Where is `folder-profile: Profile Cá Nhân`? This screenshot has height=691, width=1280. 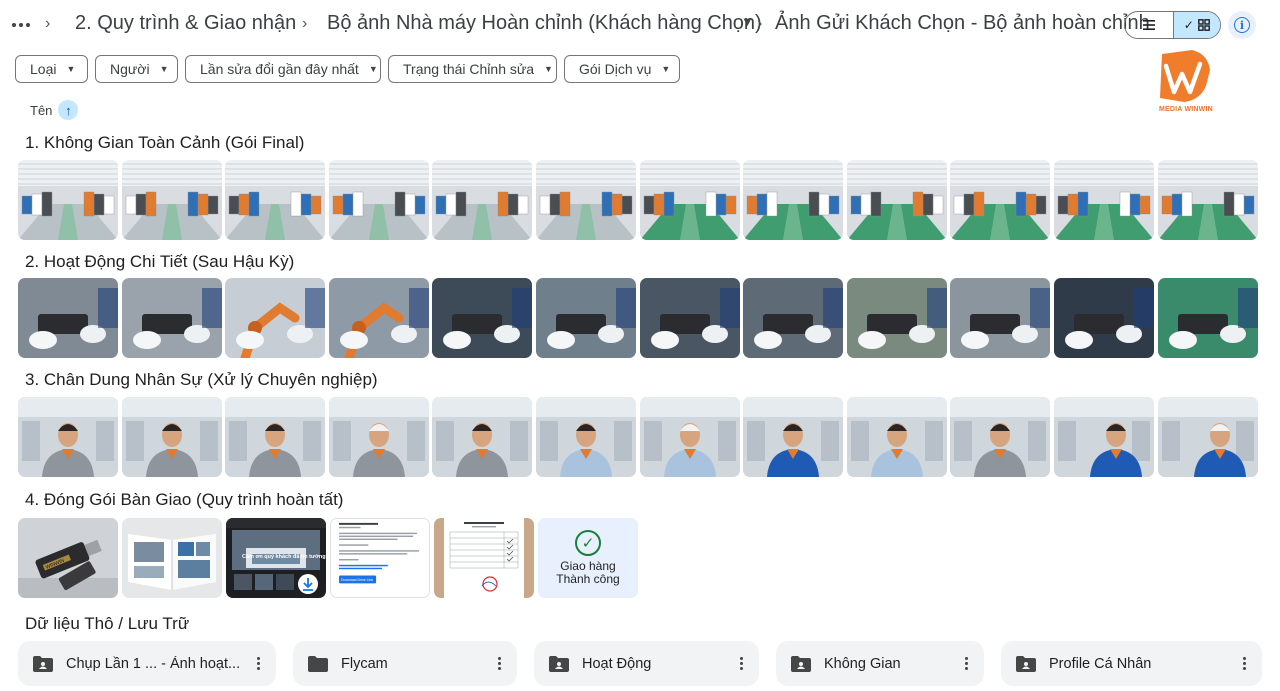
folder-profile: Profile Cá Nhân is located at coordinates (1131, 663).